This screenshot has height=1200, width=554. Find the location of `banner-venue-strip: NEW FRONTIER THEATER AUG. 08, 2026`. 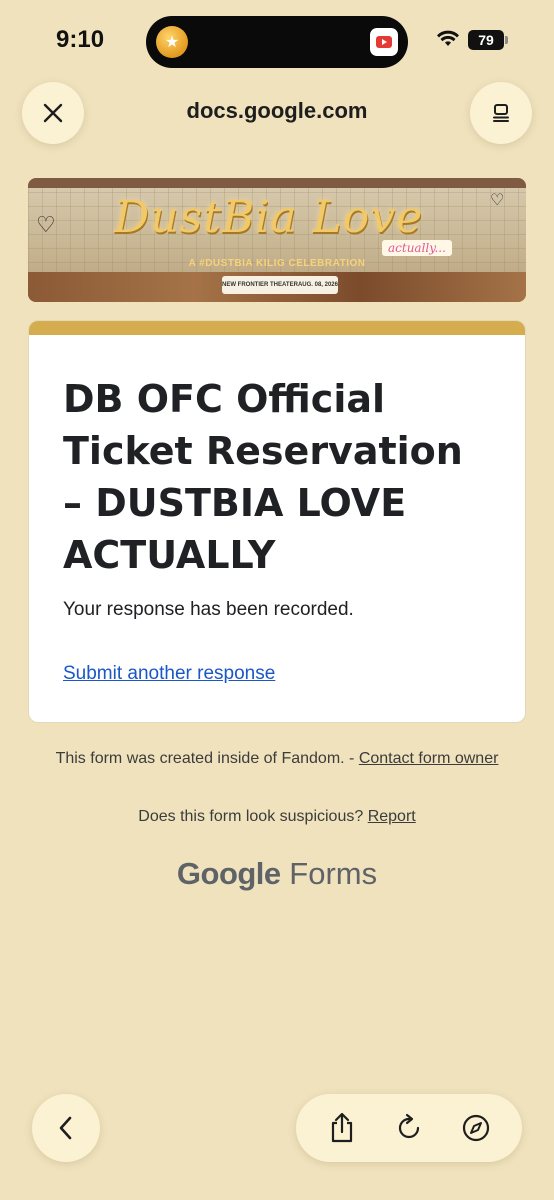

banner-venue-strip: NEW FRONTIER THEATER AUG. 08, 2026 is located at coordinates (280, 285).